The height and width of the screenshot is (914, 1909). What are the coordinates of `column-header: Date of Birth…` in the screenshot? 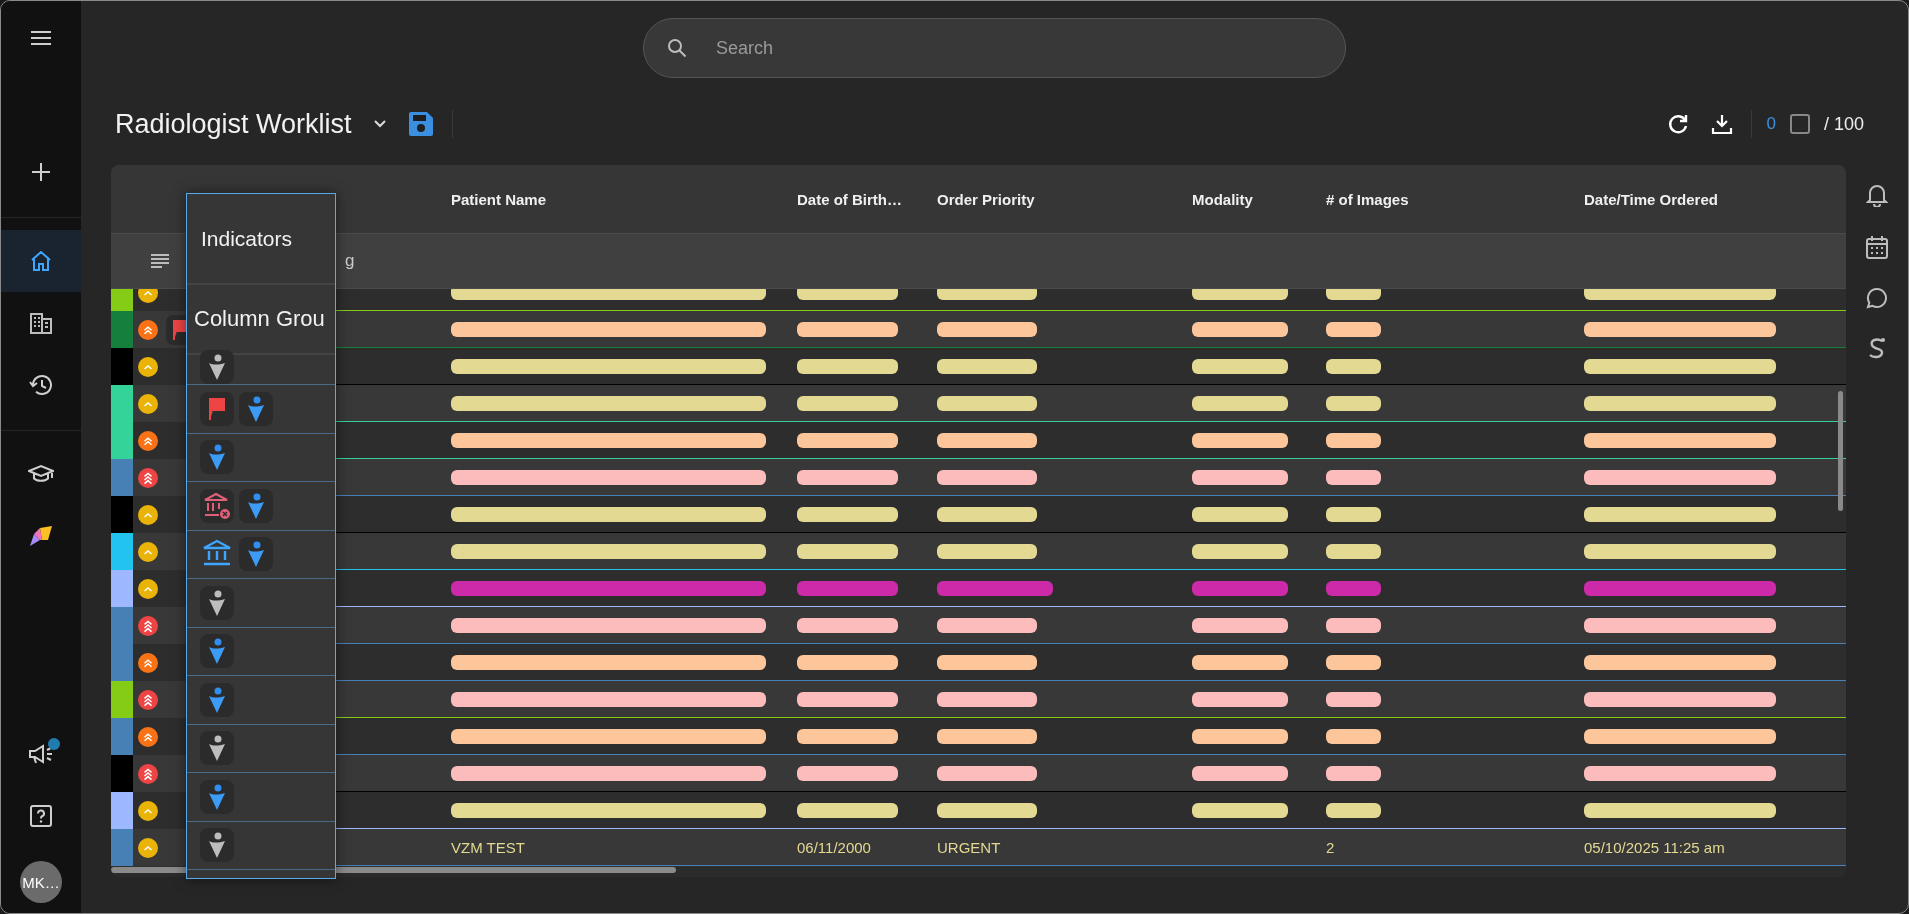 It's located at (863, 199).